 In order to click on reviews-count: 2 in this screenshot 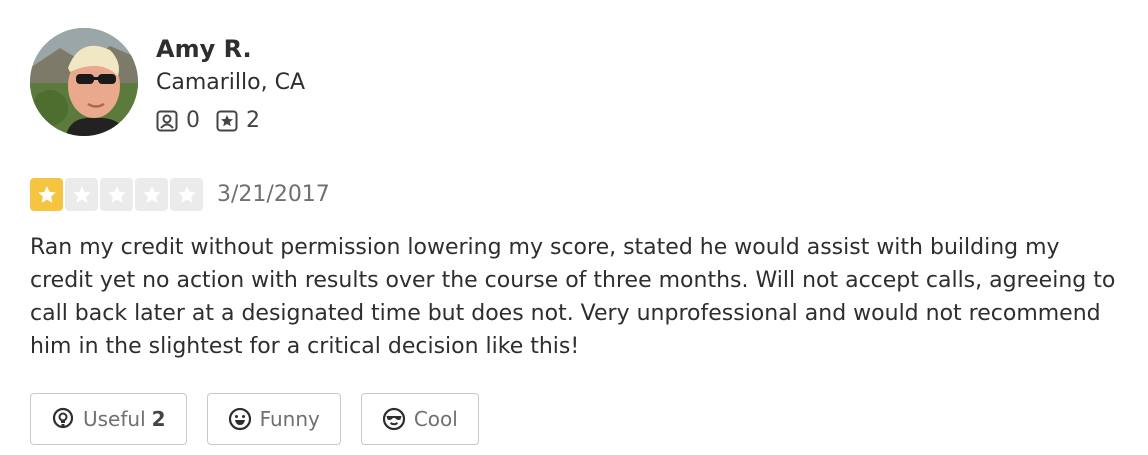, I will do `click(253, 120)`.